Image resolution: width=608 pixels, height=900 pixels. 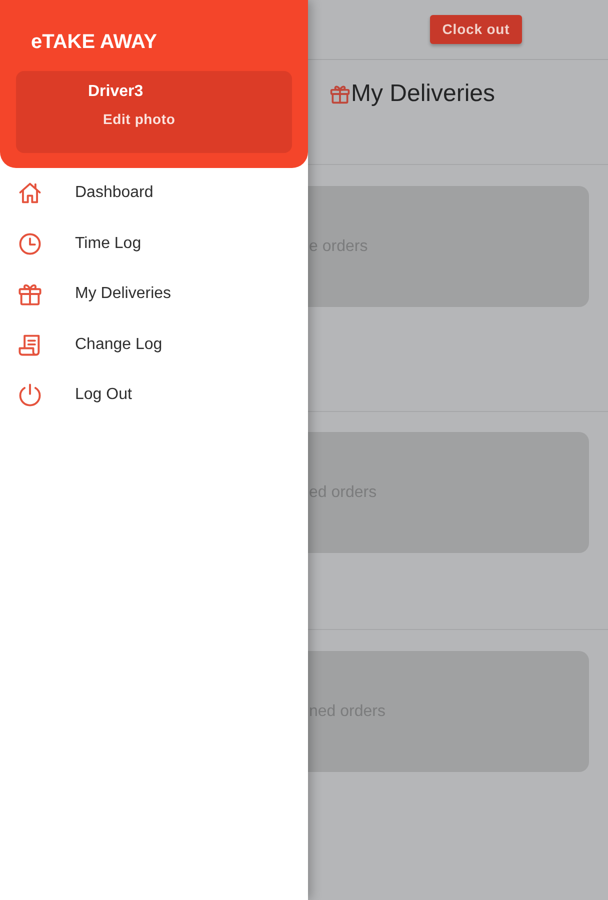 I want to click on edit-photo-button: Edit photo, so click(x=139, y=119).